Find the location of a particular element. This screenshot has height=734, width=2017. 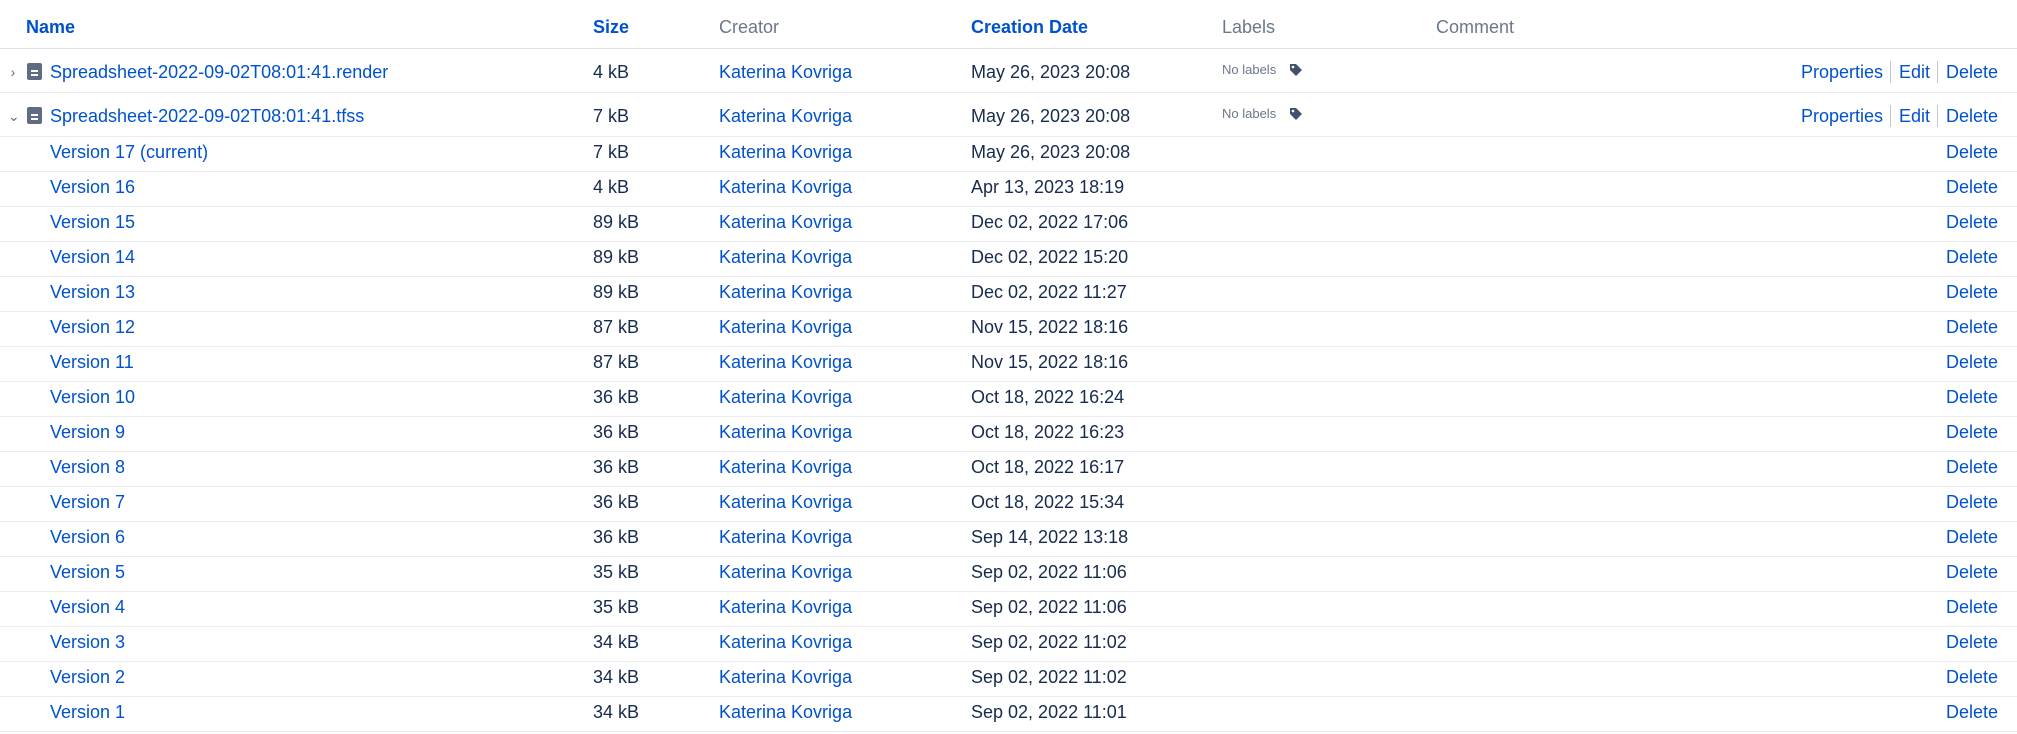

version-link: Version 1 is located at coordinates (87, 712).